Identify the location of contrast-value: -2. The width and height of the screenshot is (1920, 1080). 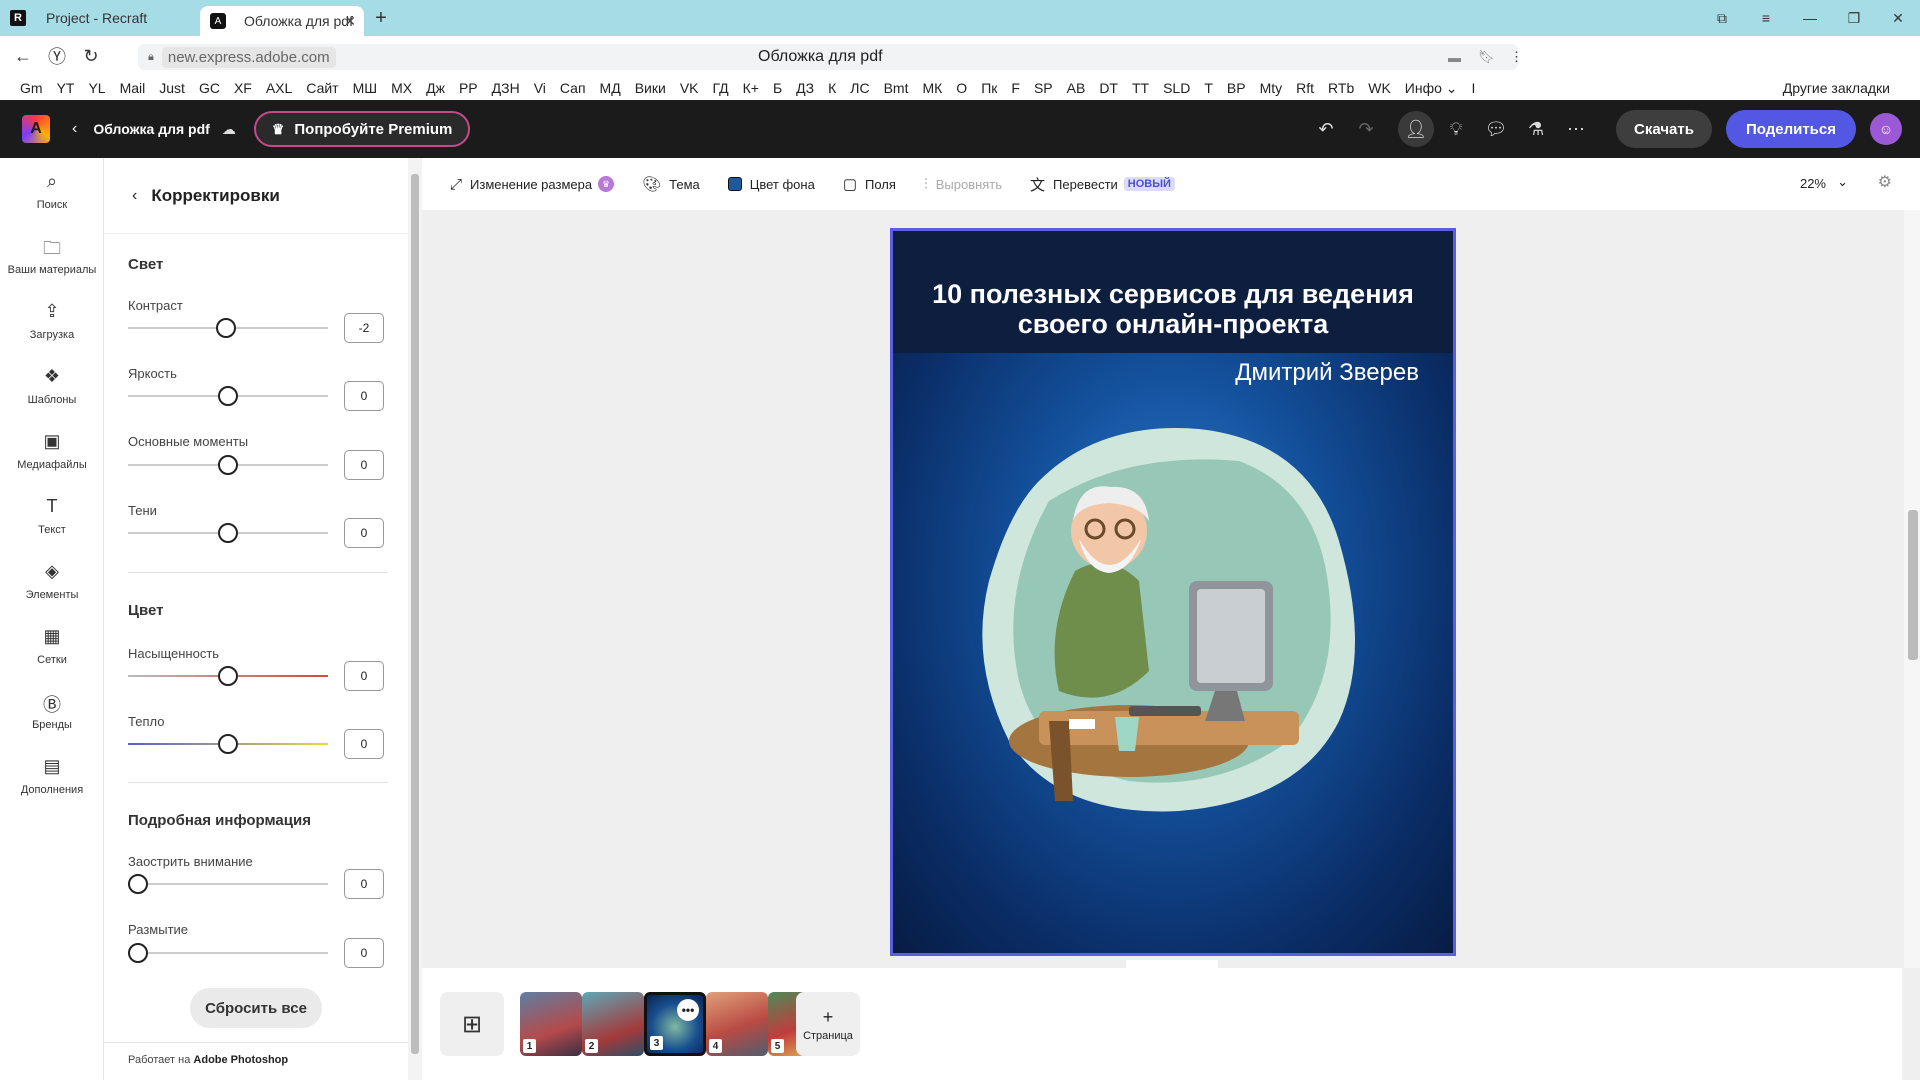
(364, 328).